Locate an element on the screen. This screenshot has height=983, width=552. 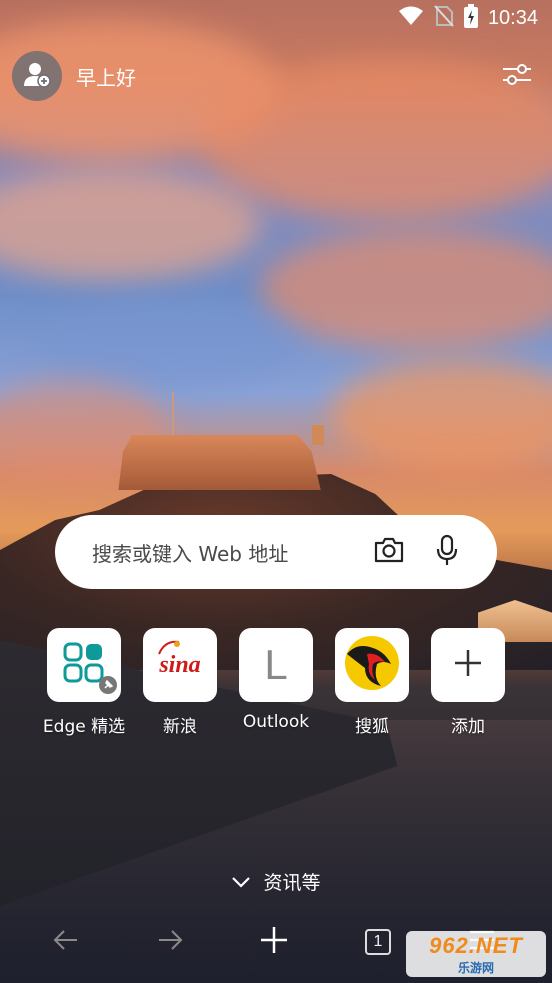
shortcut-sina: sina 新浪 is located at coordinates (180, 682).